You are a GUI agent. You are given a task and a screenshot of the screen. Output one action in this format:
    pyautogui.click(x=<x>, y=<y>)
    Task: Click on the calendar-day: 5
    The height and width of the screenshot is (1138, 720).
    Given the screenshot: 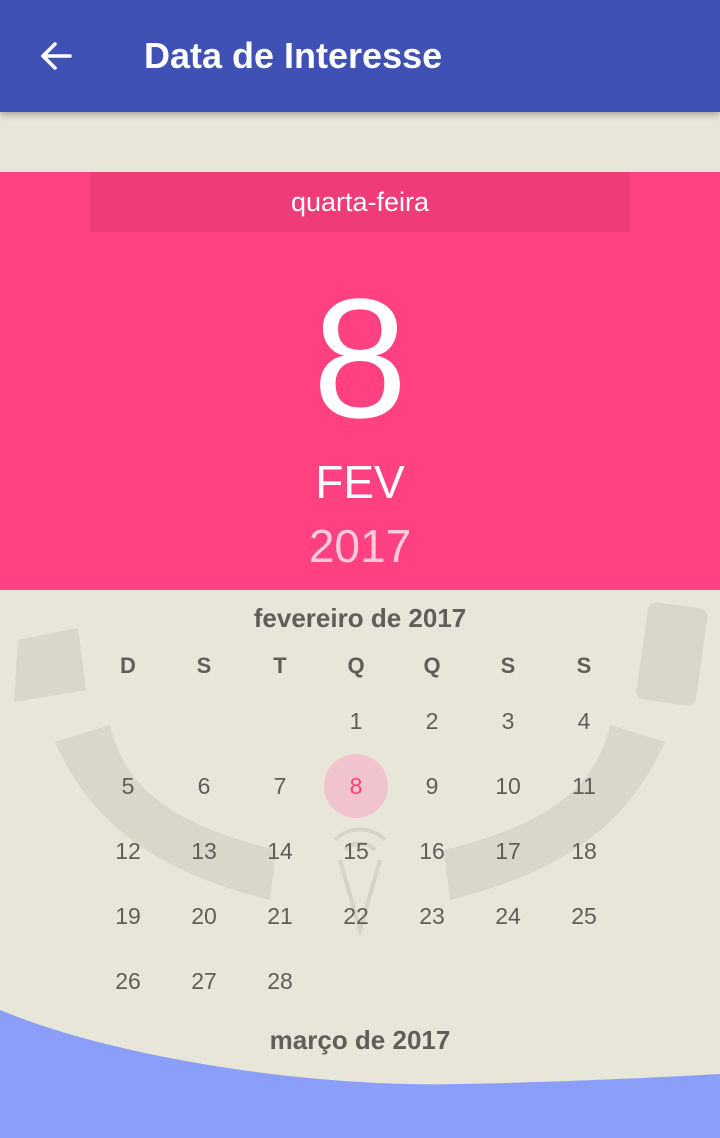 What is the action you would take?
    pyautogui.click(x=128, y=786)
    